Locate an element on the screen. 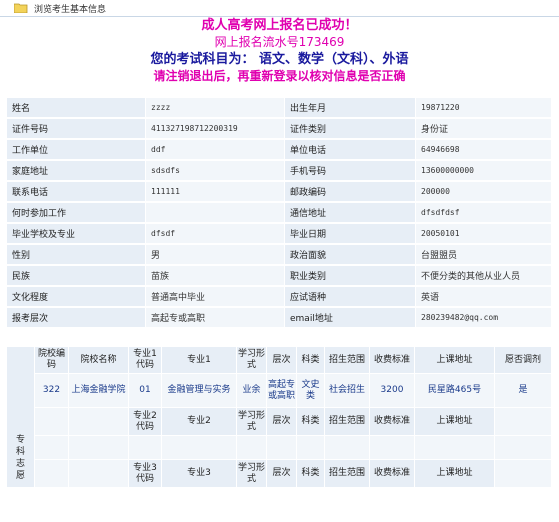 The height and width of the screenshot is (522, 559). field-label: 性别 is located at coordinates (76, 255).